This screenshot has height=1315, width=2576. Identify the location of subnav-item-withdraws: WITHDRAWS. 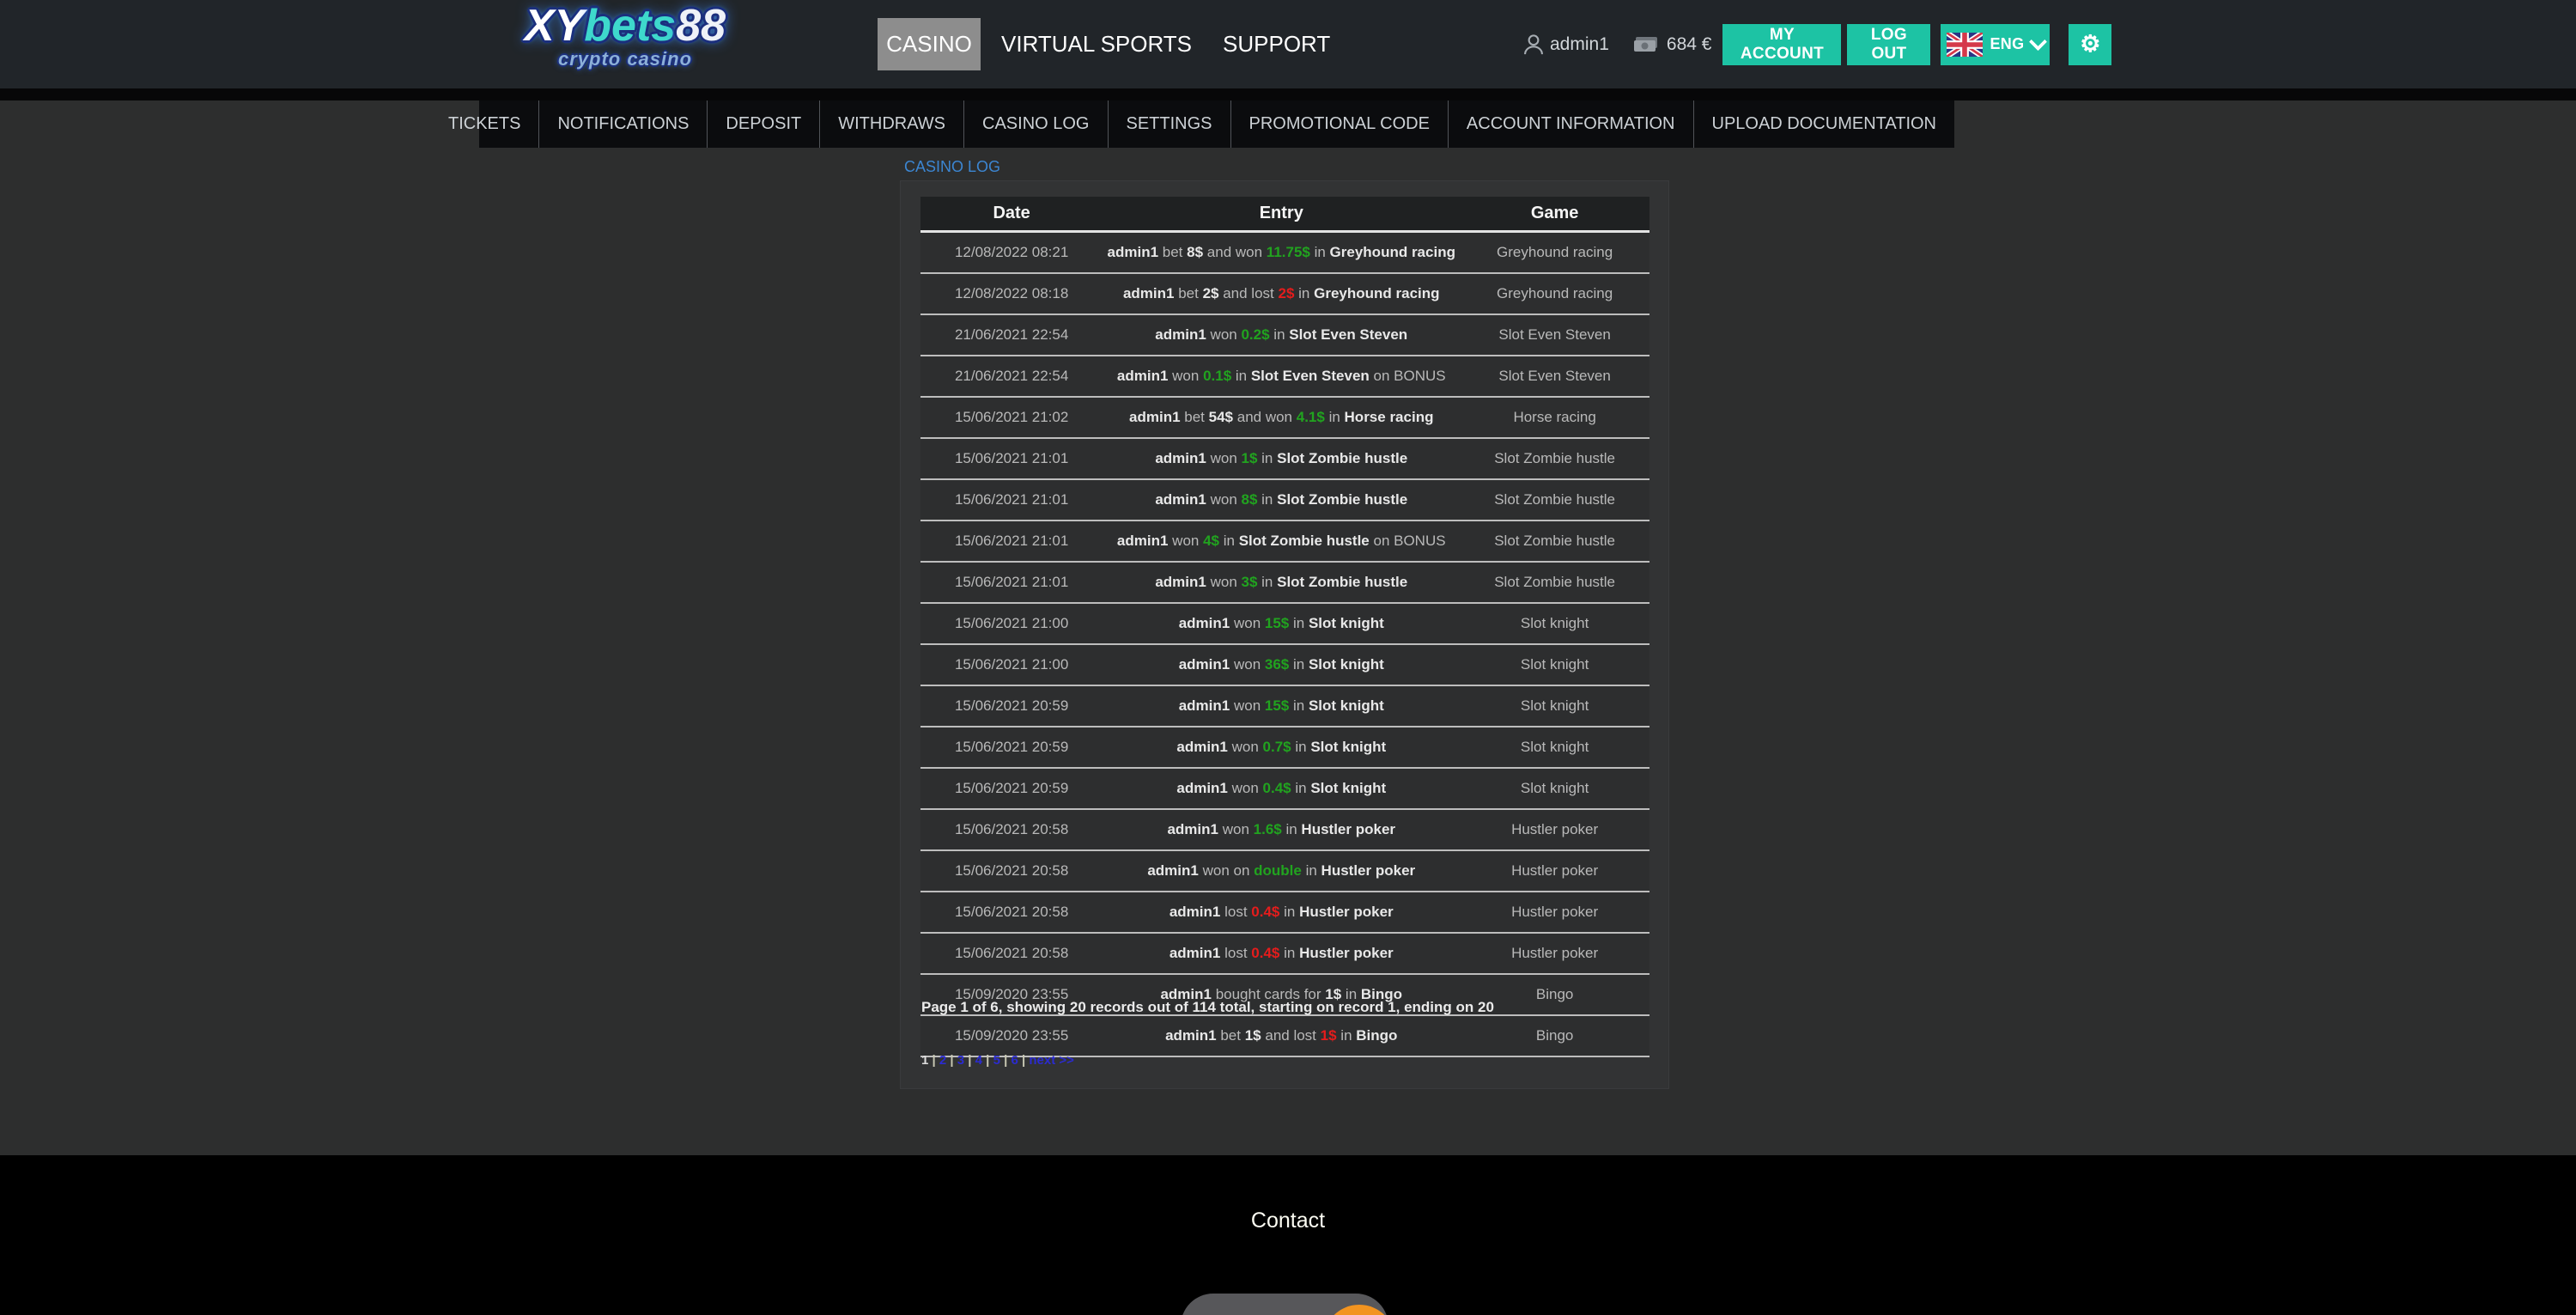
(891, 124).